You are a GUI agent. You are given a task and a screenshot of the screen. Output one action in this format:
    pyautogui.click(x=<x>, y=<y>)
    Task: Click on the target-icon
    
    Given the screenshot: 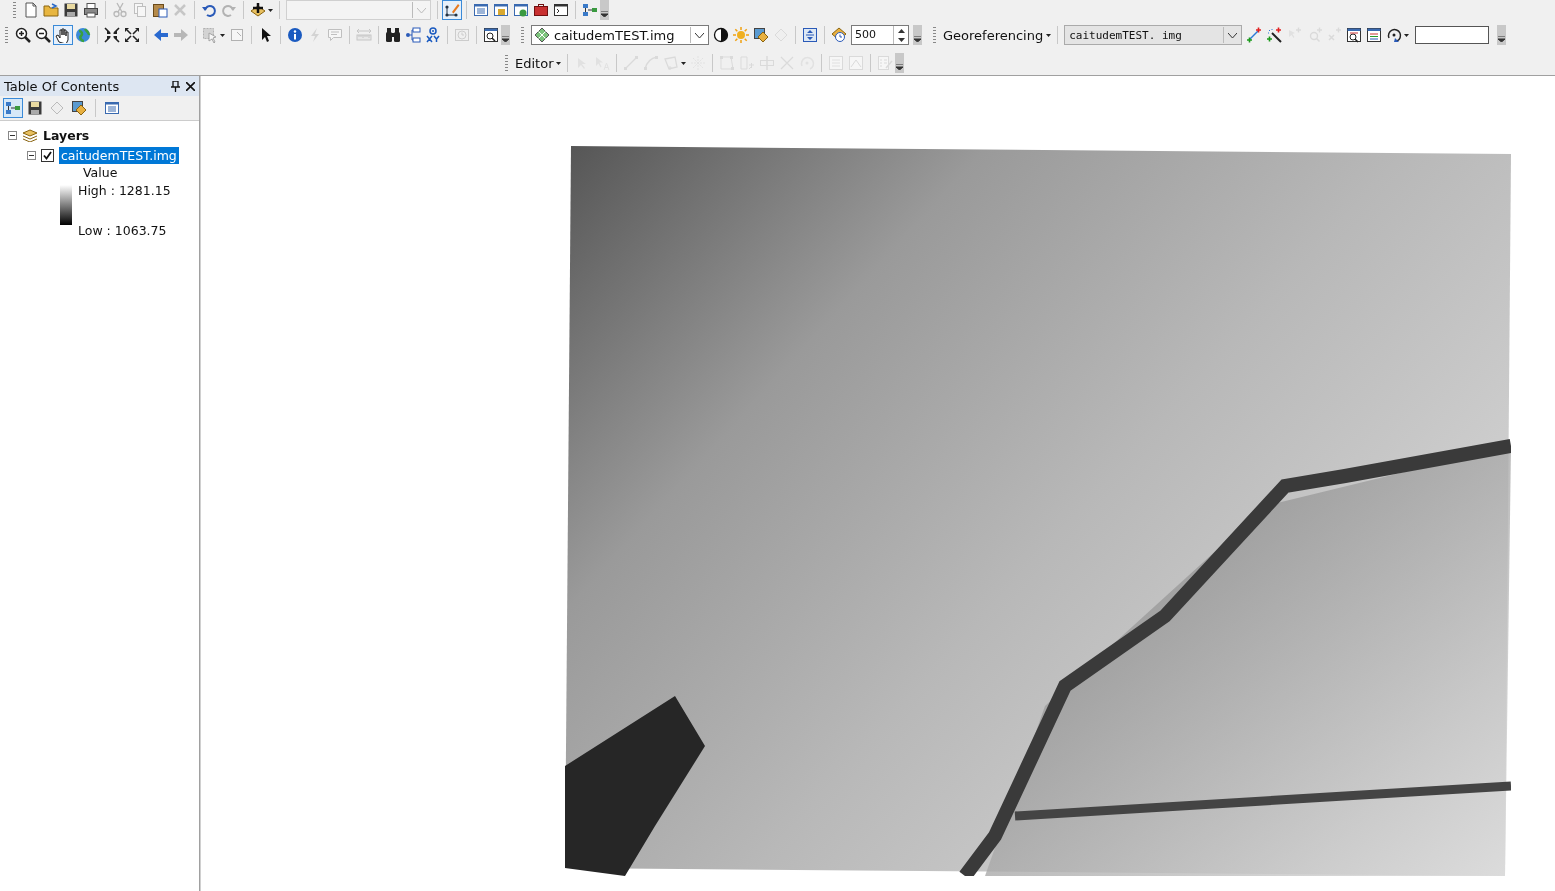 What is the action you would take?
    pyautogui.click(x=433, y=35)
    